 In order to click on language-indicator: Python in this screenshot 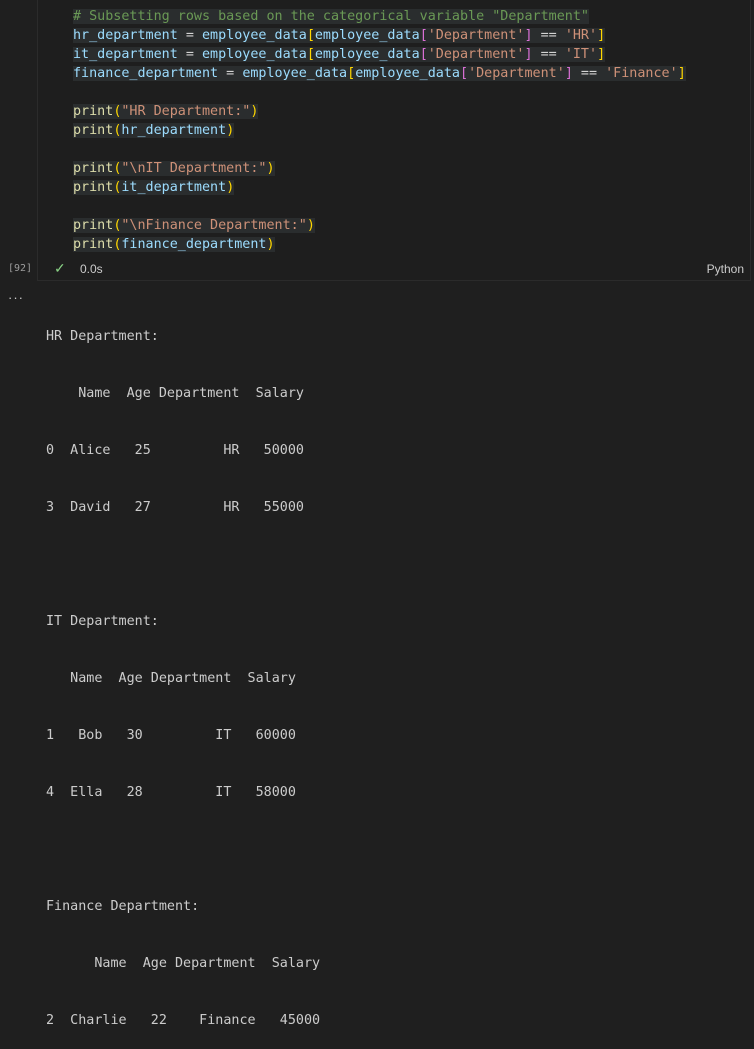, I will do `click(725, 269)`.